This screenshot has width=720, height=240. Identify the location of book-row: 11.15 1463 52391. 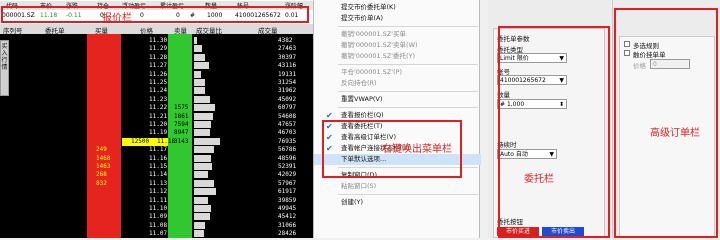
(156, 167).